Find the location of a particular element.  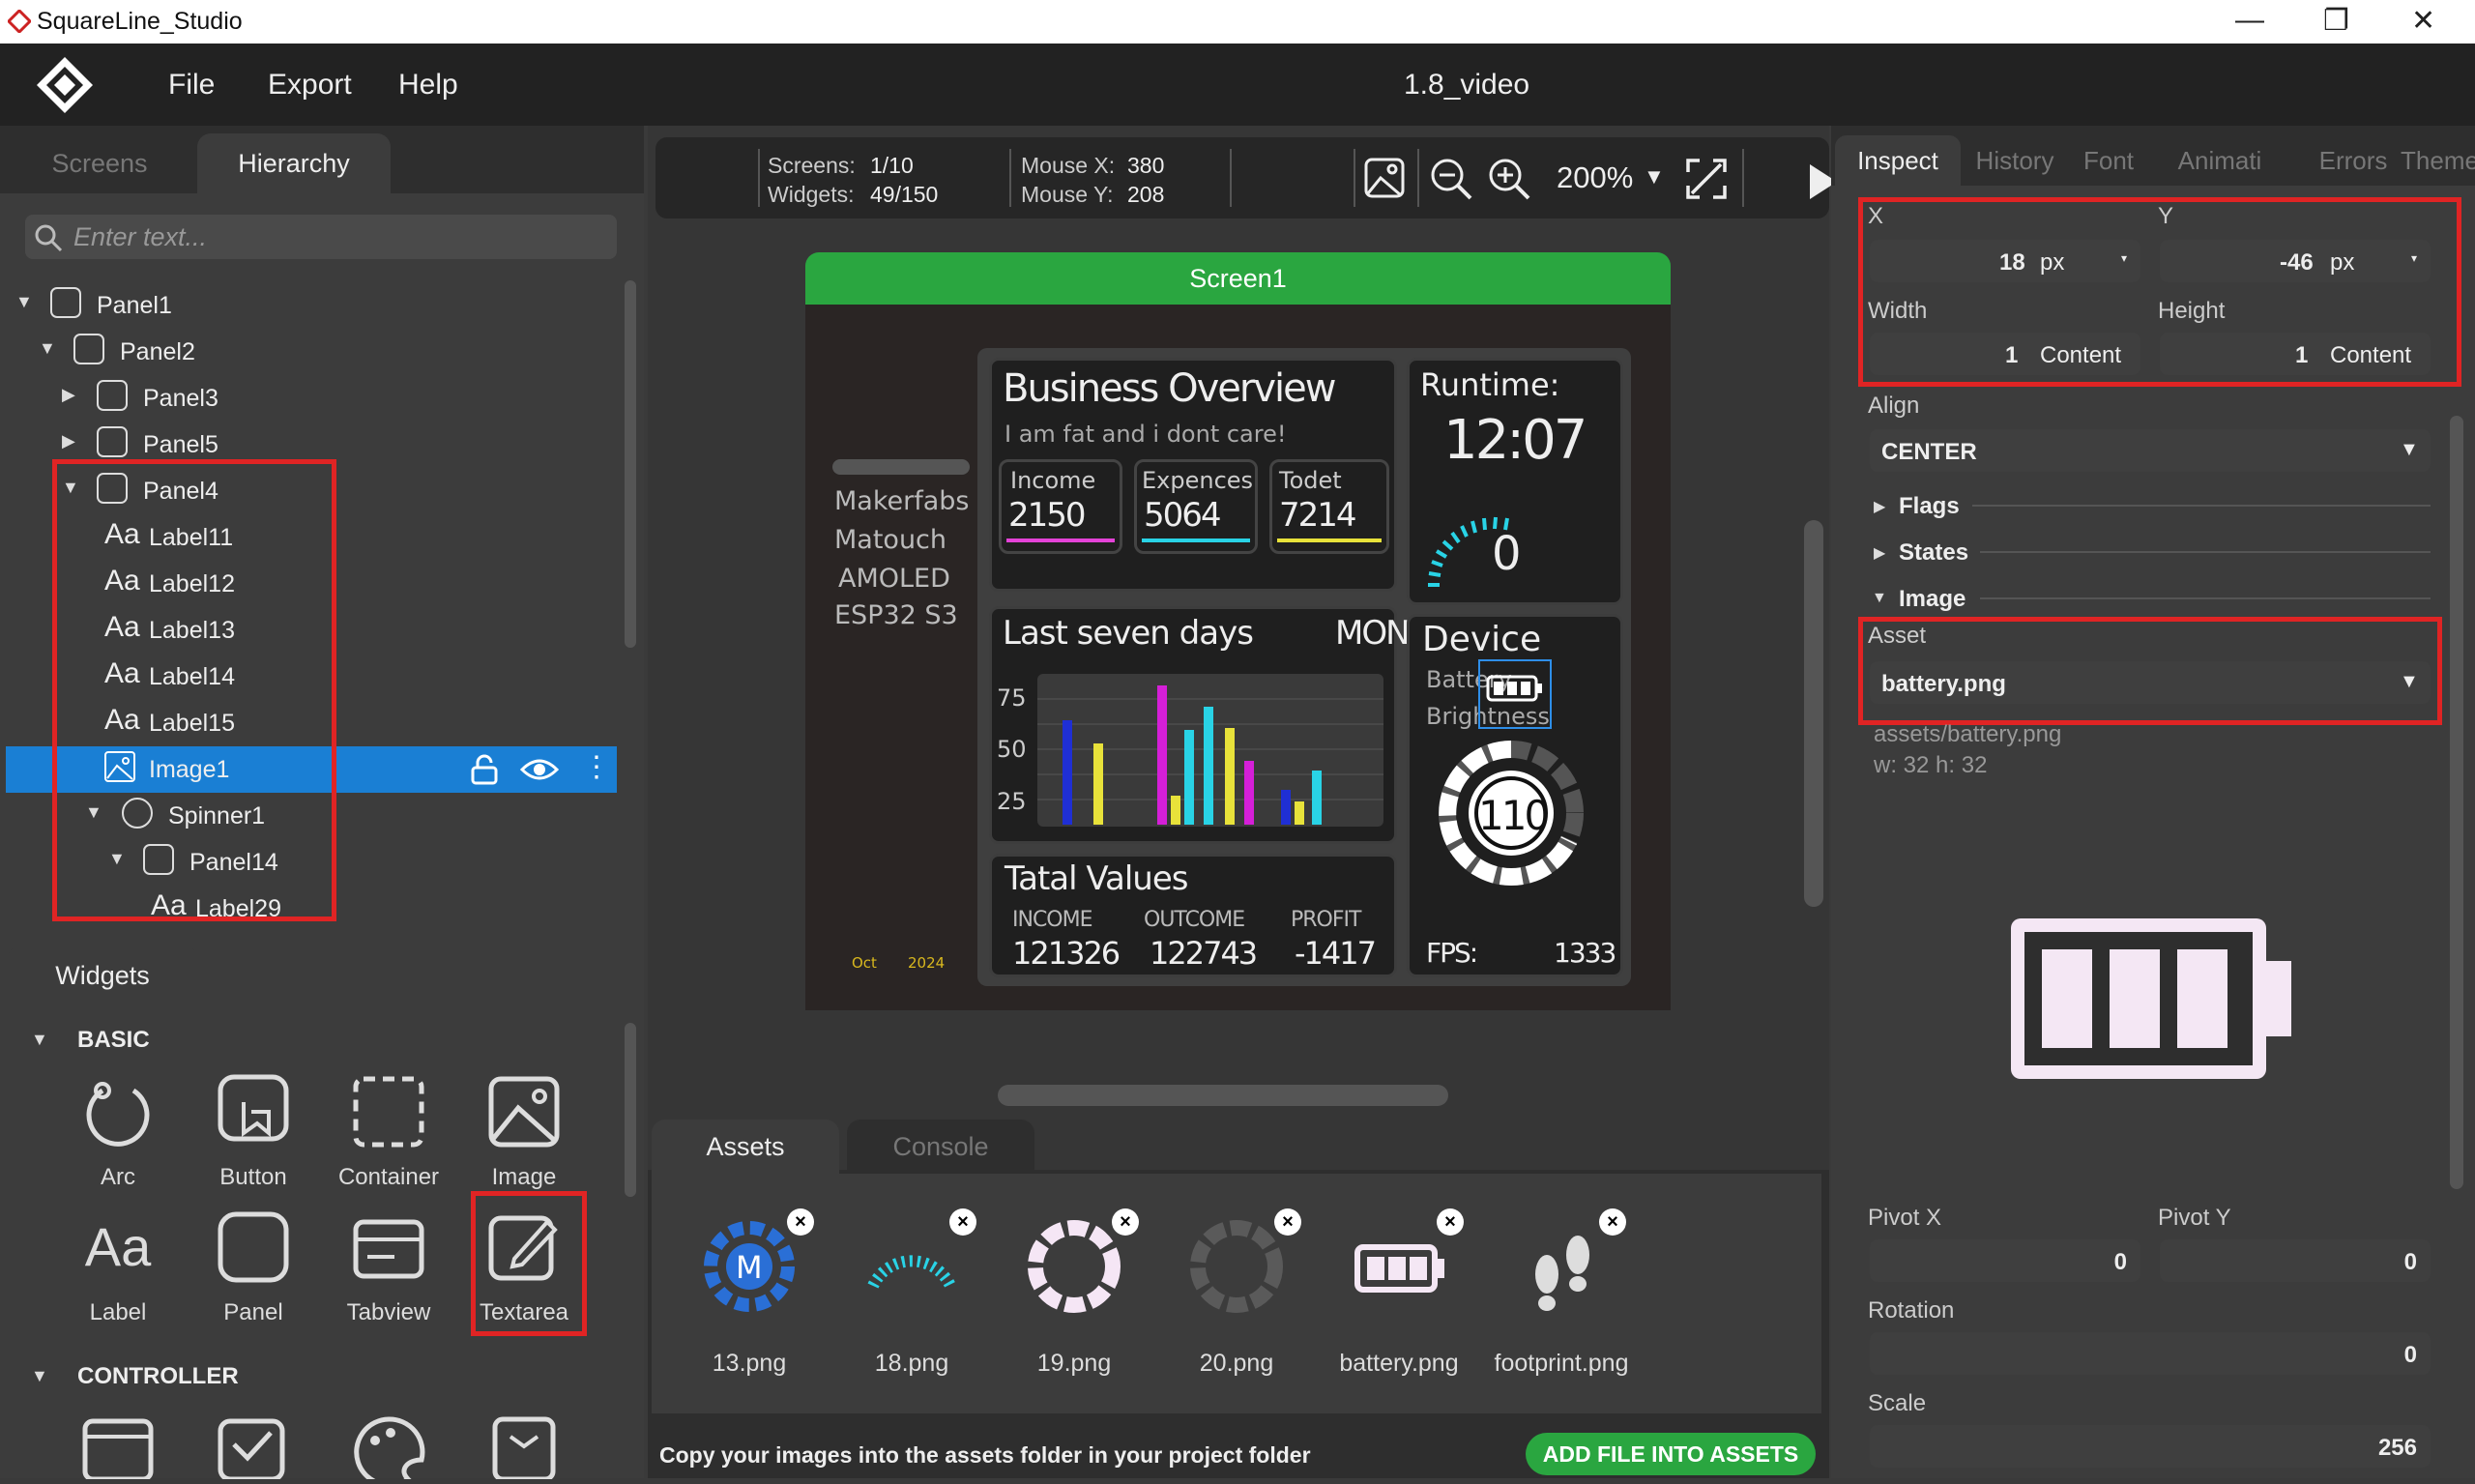

tab-hierarchy: Hierarchy is located at coordinates (294, 163).